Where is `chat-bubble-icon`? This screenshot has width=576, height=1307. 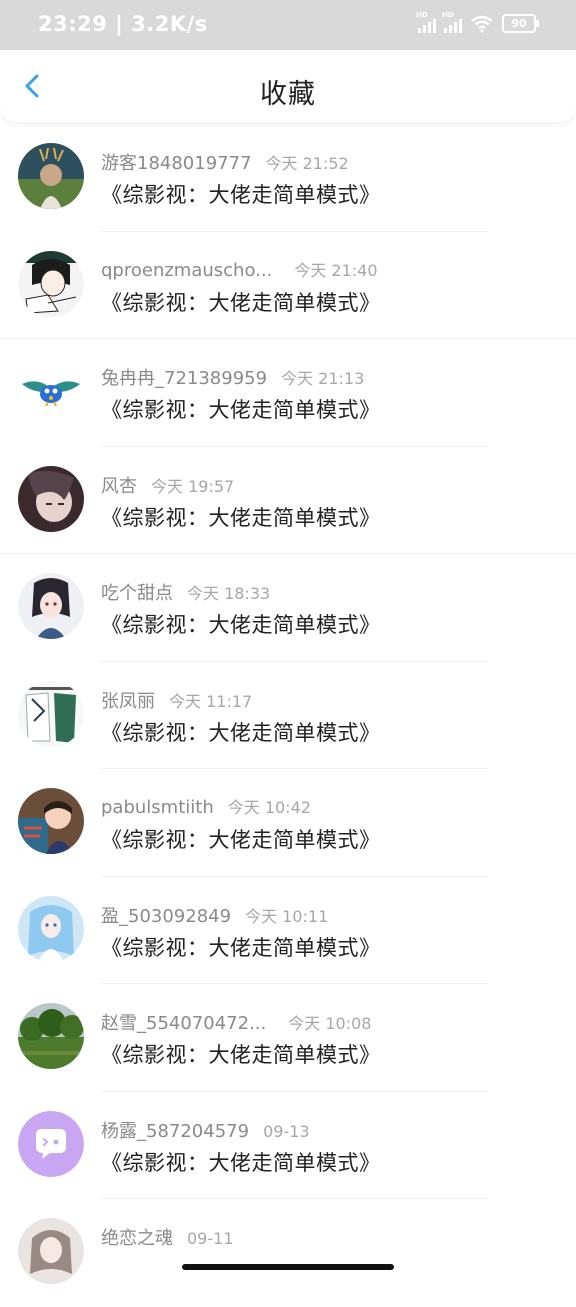 chat-bubble-icon is located at coordinates (51, 1143).